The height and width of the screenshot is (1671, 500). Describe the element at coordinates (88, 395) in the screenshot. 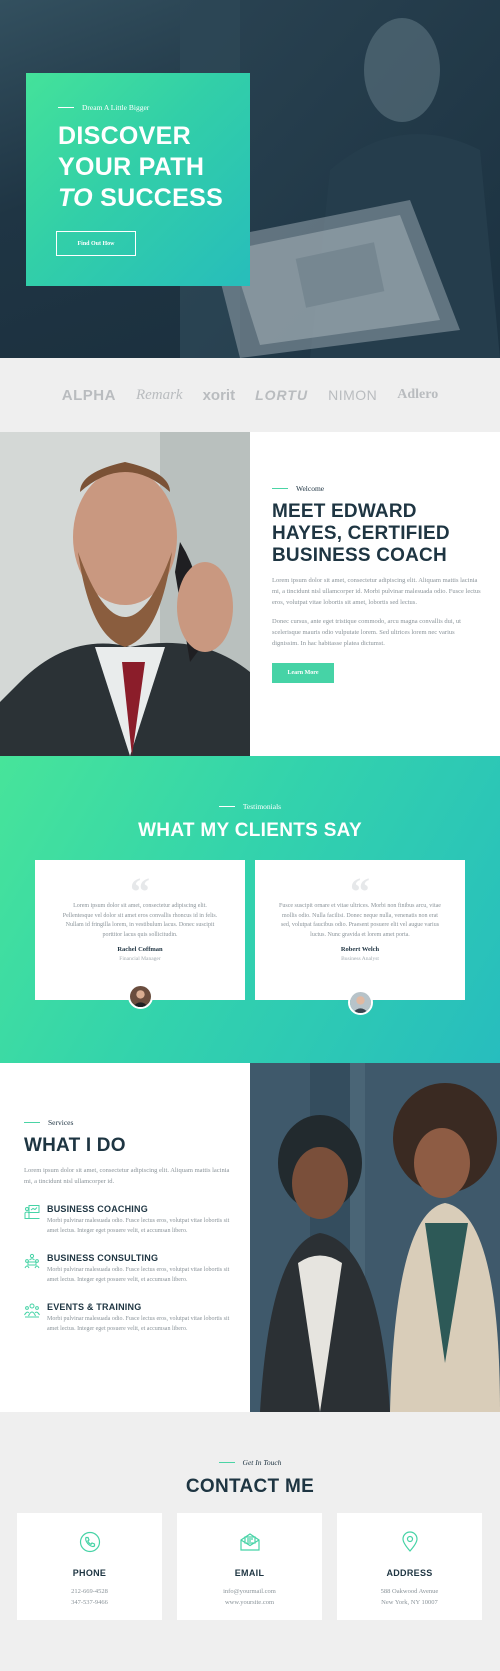

I see `logo-alpha: ALPHA` at that location.